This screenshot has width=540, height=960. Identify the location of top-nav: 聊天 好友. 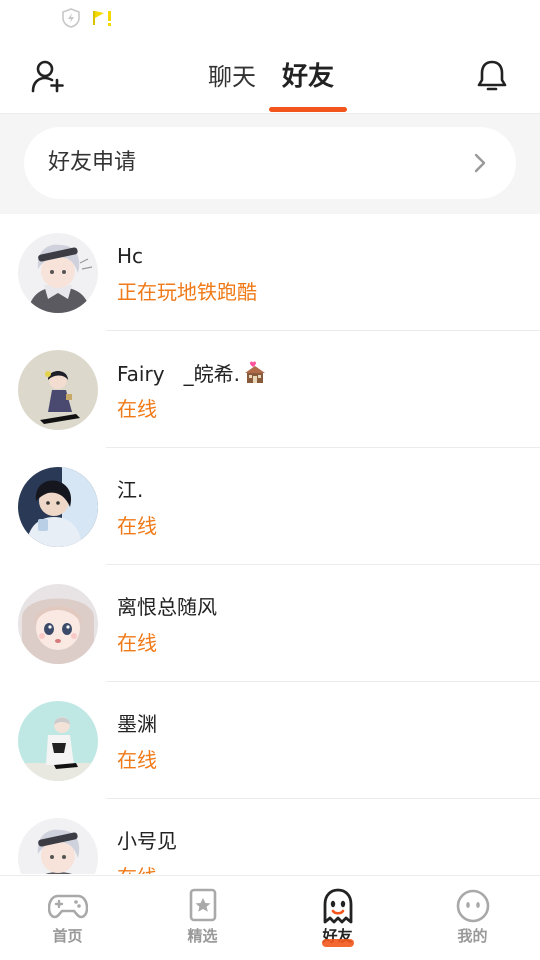
(270, 77).